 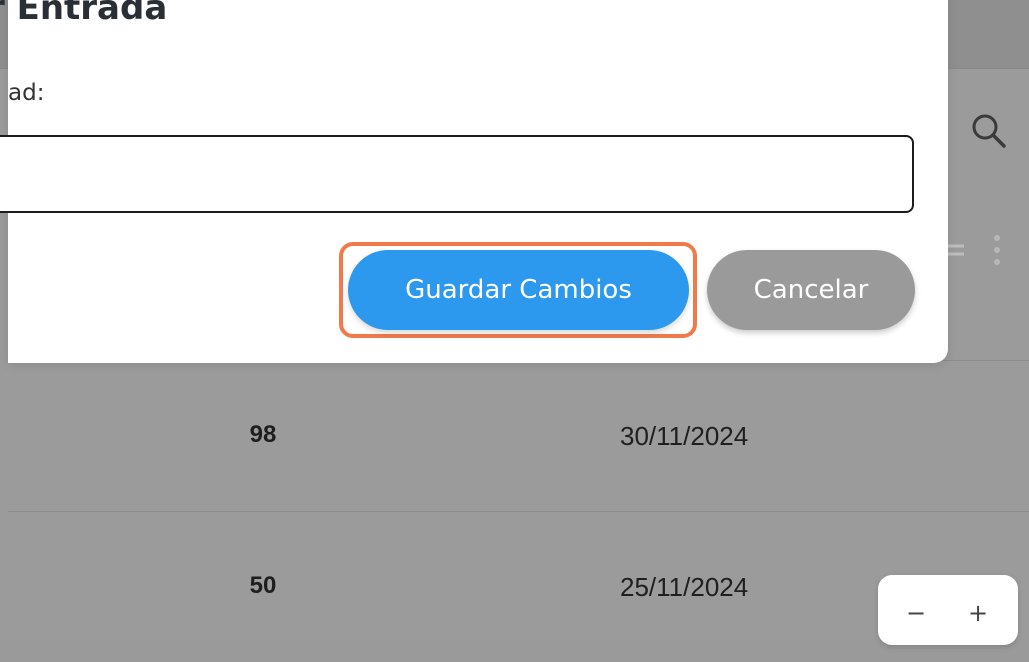 What do you see at coordinates (518, 290) in the screenshot?
I see `save-changes-button: Guardar Cambios` at bounding box center [518, 290].